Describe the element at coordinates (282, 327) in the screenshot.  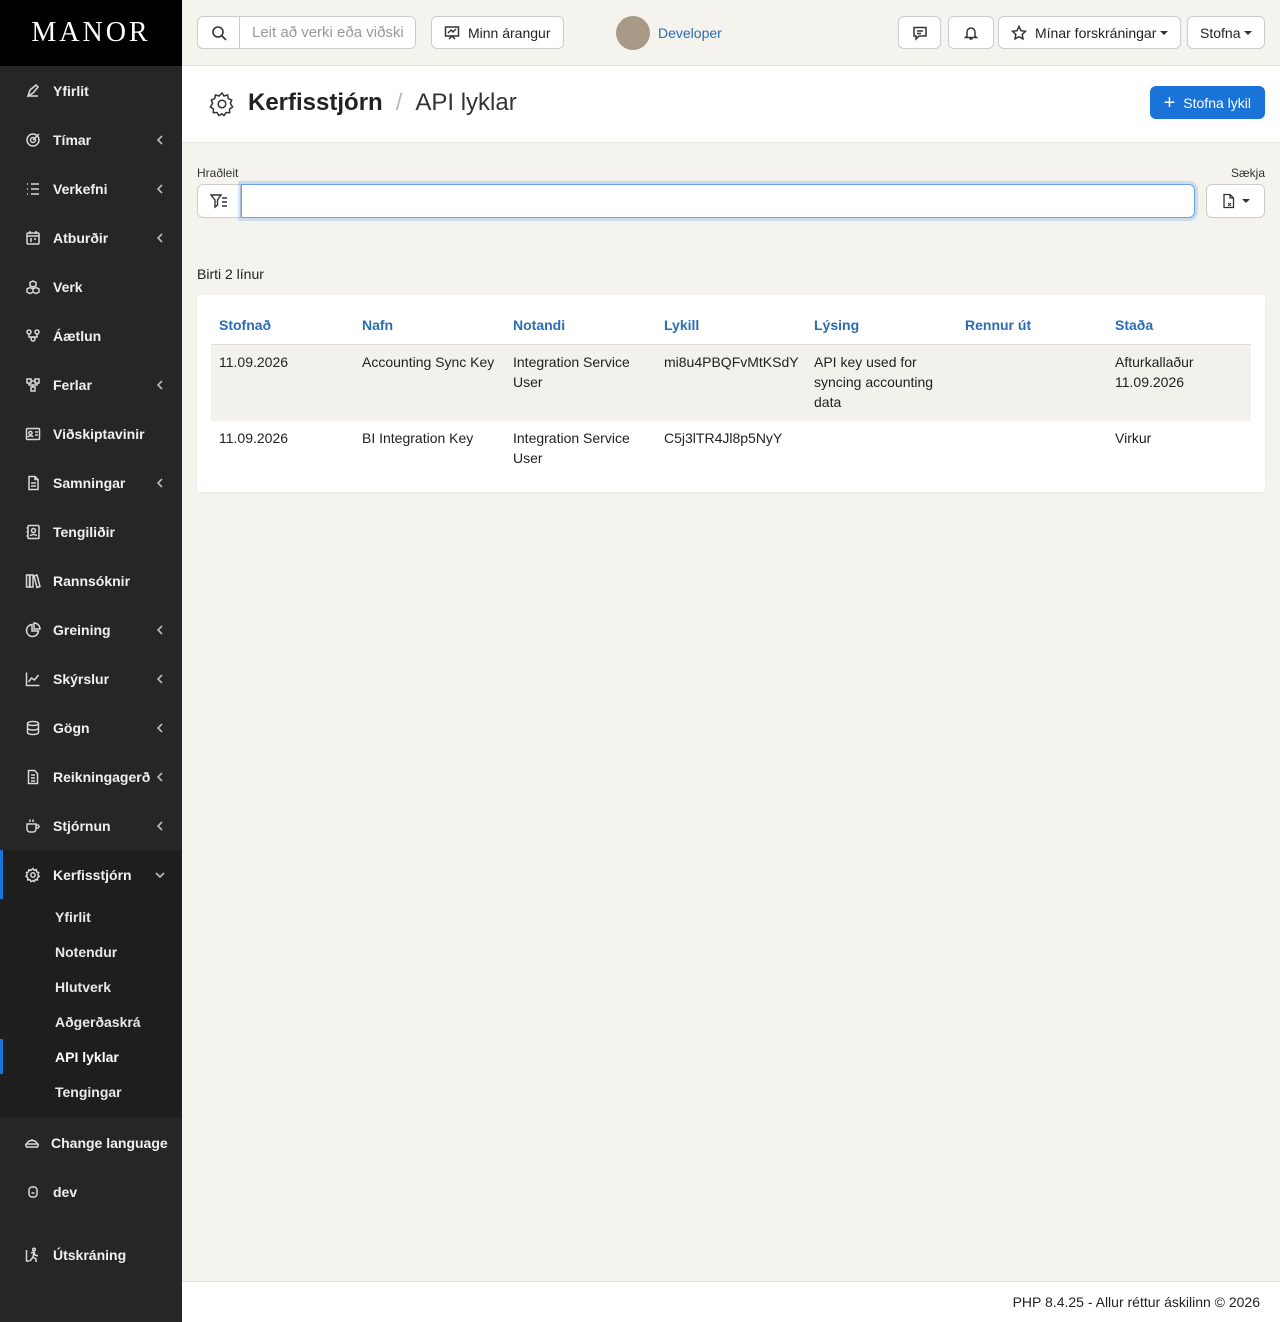
I see `column-header-created: Stofnað` at that location.